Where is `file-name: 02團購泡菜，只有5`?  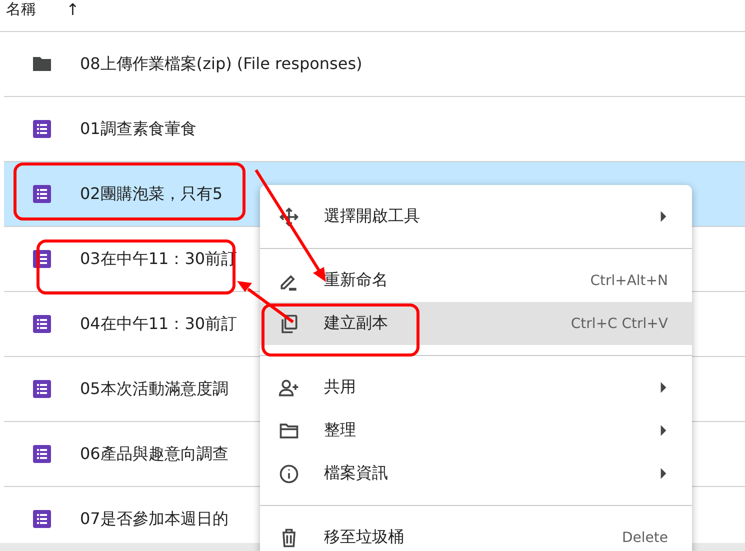
file-name: 02團購泡菜，只有5 is located at coordinates (151, 194).